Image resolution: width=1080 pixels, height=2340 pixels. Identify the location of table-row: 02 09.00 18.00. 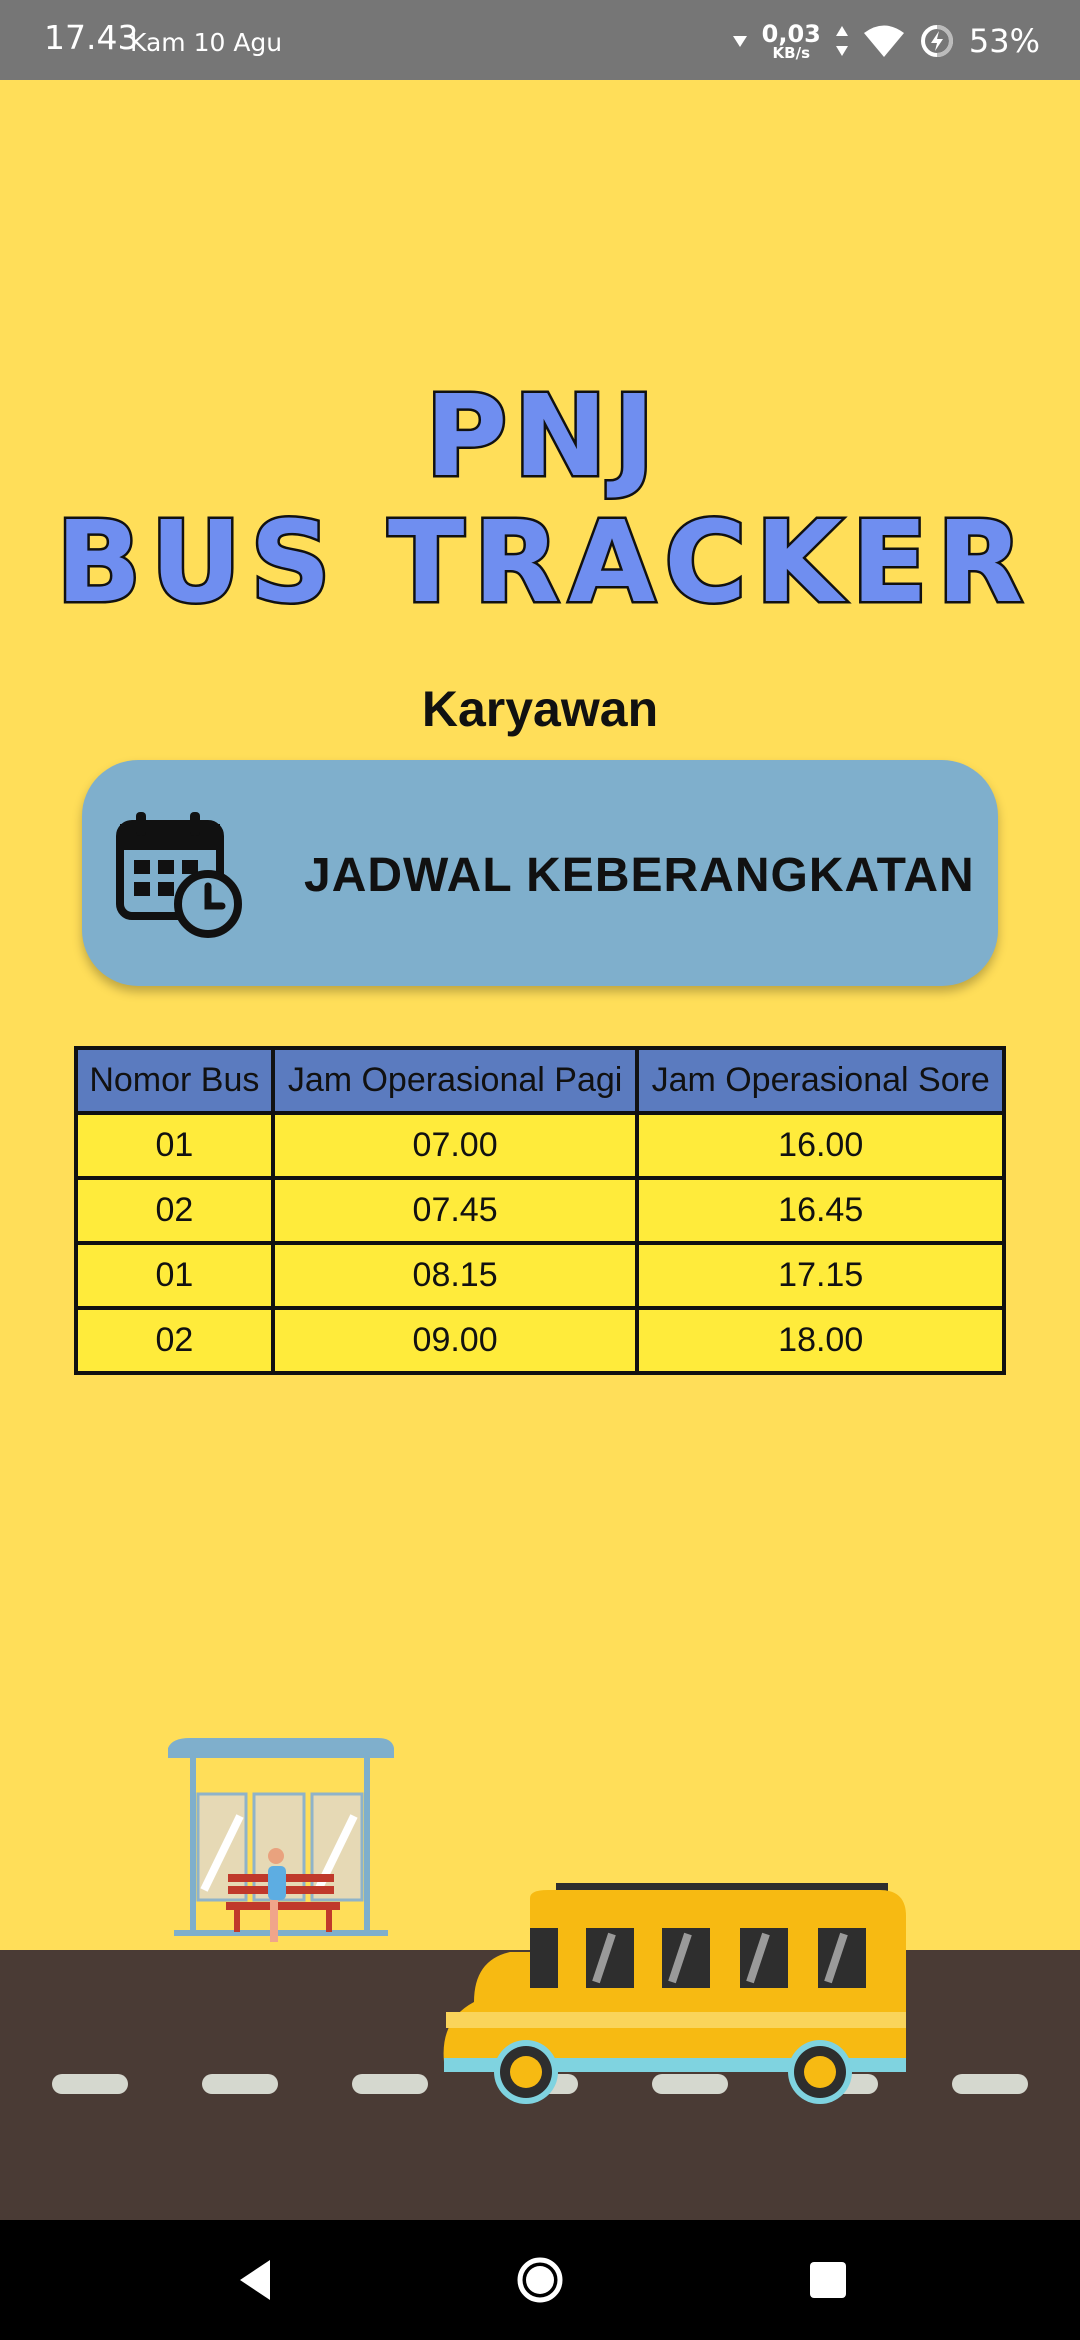
(540, 1340).